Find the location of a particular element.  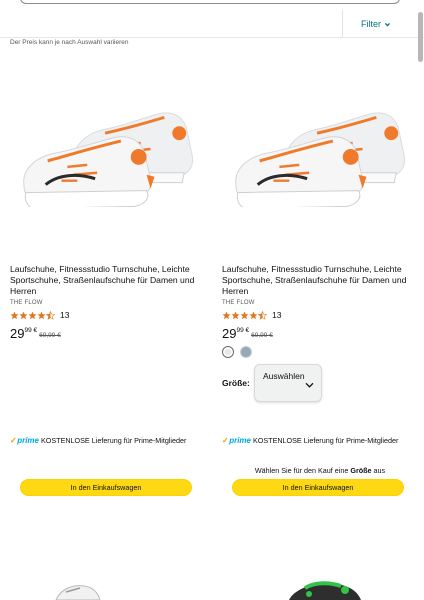

color-swatch-light-blue-grey is located at coordinates (246, 352).